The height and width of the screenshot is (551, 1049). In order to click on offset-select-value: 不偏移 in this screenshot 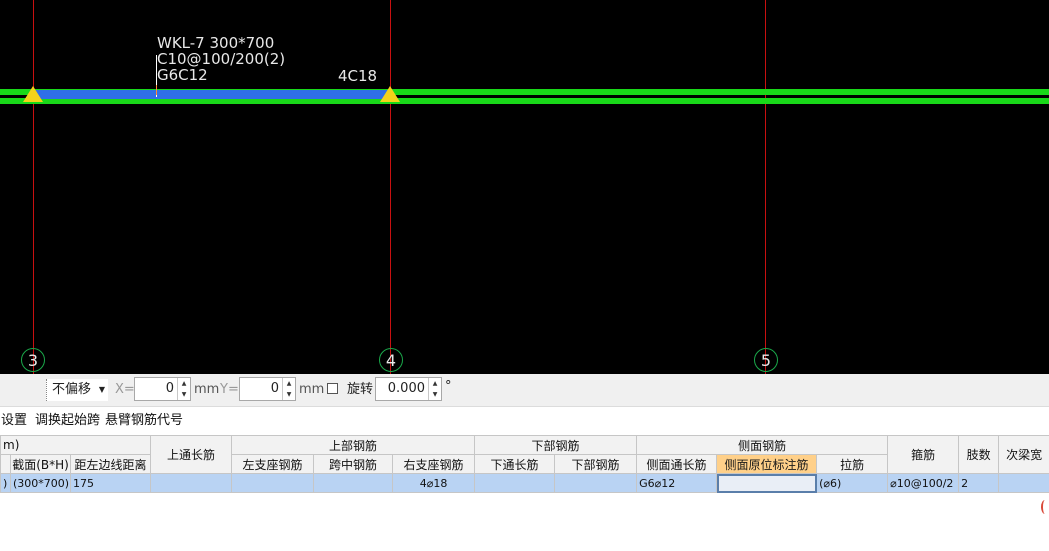, I will do `click(72, 389)`.